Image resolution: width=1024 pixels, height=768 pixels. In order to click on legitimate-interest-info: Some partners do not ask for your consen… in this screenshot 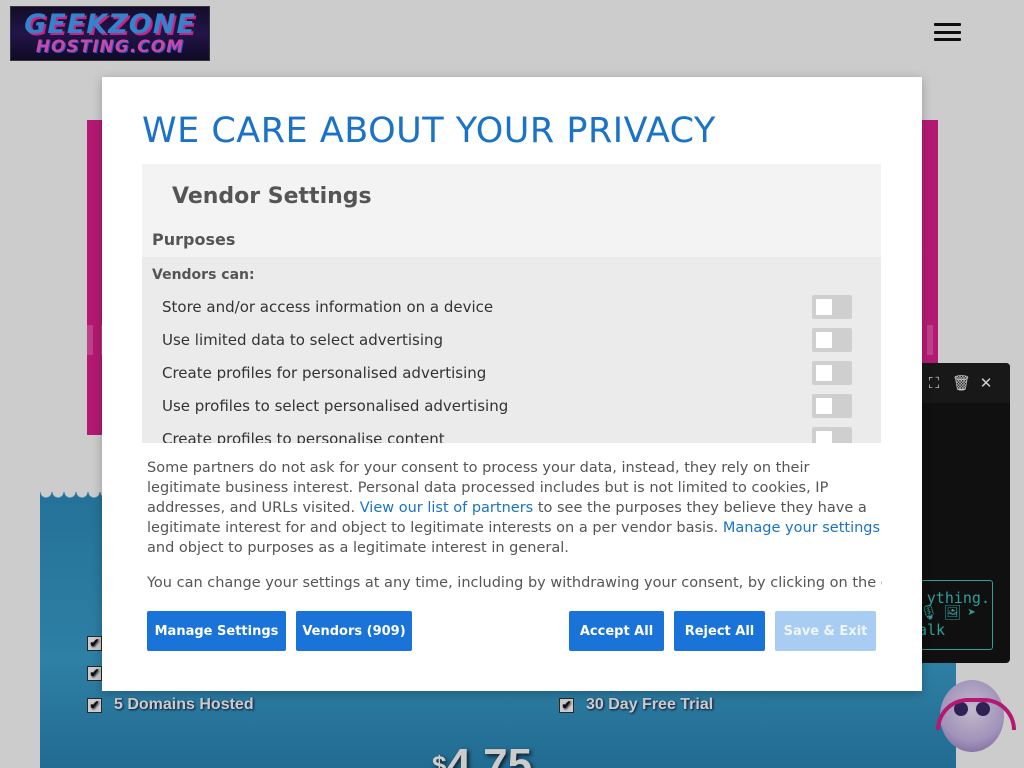, I will do `click(514, 508)`.